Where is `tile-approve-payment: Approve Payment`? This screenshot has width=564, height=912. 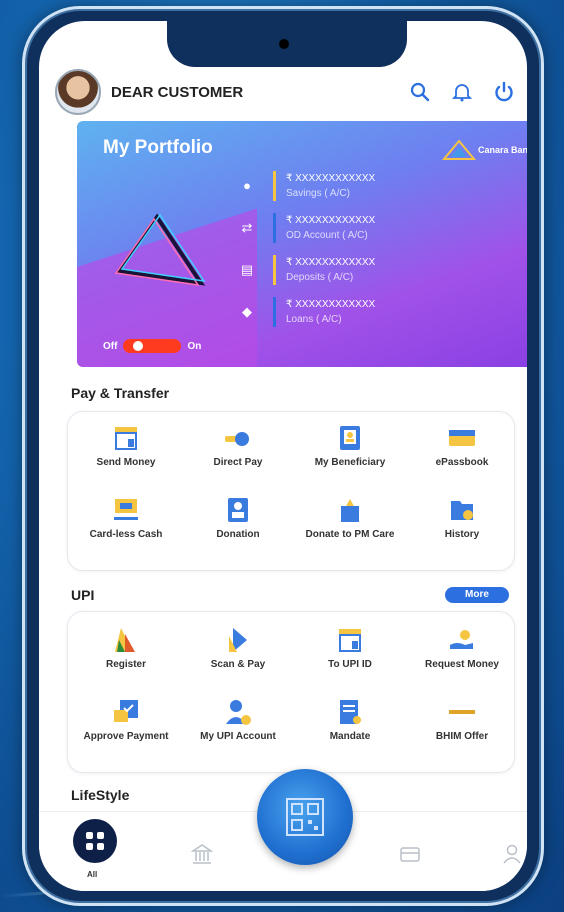 tile-approve-payment: Approve Payment is located at coordinates (126, 734).